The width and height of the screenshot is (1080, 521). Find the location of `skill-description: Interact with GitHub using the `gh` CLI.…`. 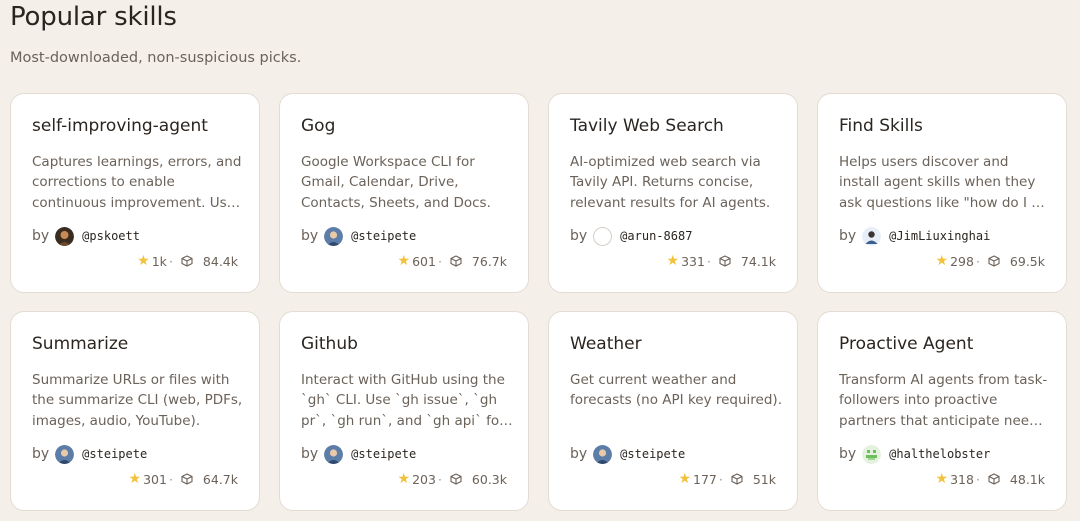

skill-description: Interact with GitHub using the `gh` CLI.… is located at coordinates (403, 400).